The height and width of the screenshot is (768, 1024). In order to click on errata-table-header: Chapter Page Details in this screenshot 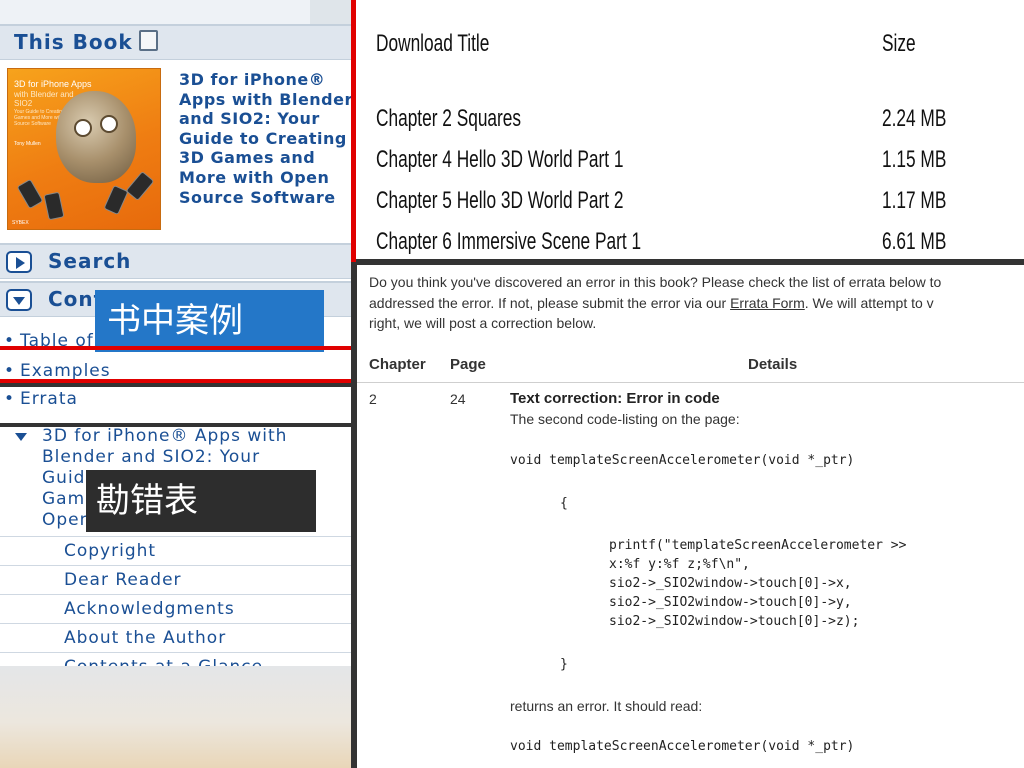, I will do `click(690, 364)`.